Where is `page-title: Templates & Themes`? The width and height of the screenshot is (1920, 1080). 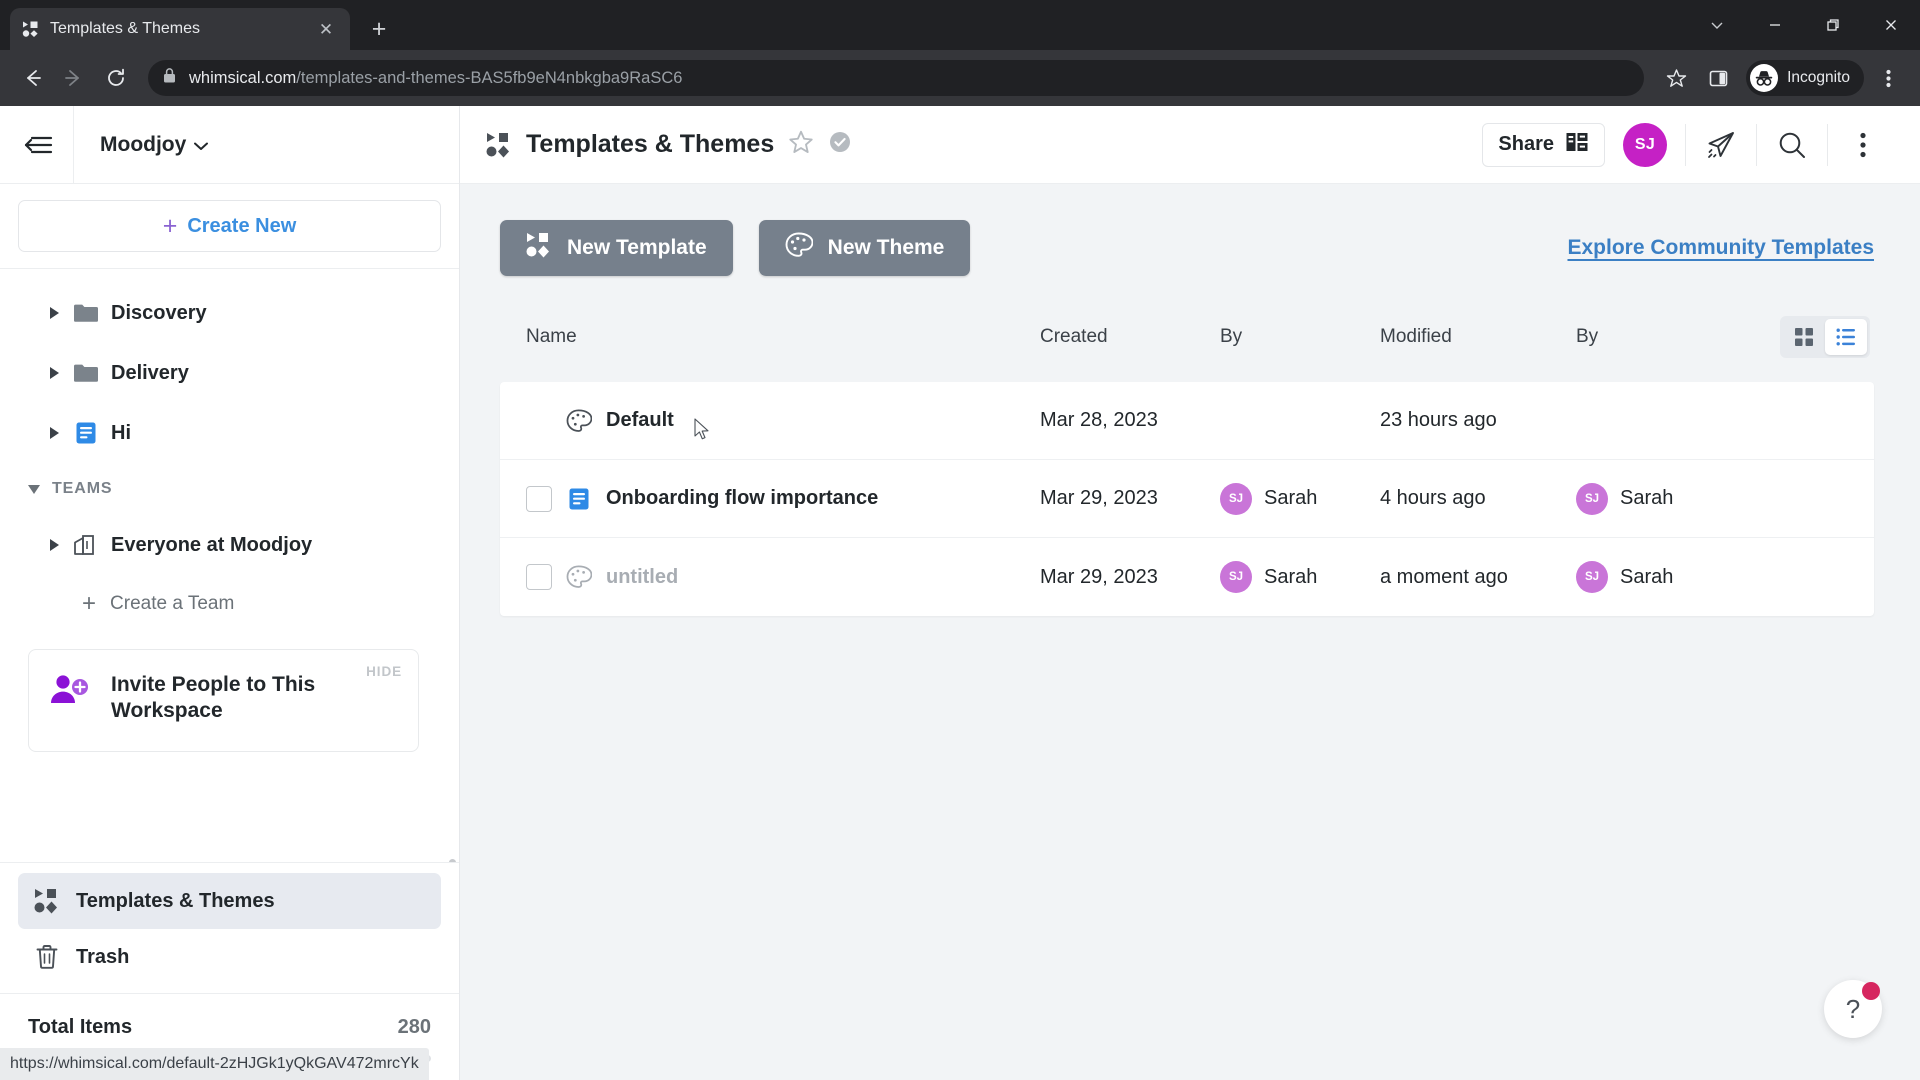 page-title: Templates & Themes is located at coordinates (650, 144).